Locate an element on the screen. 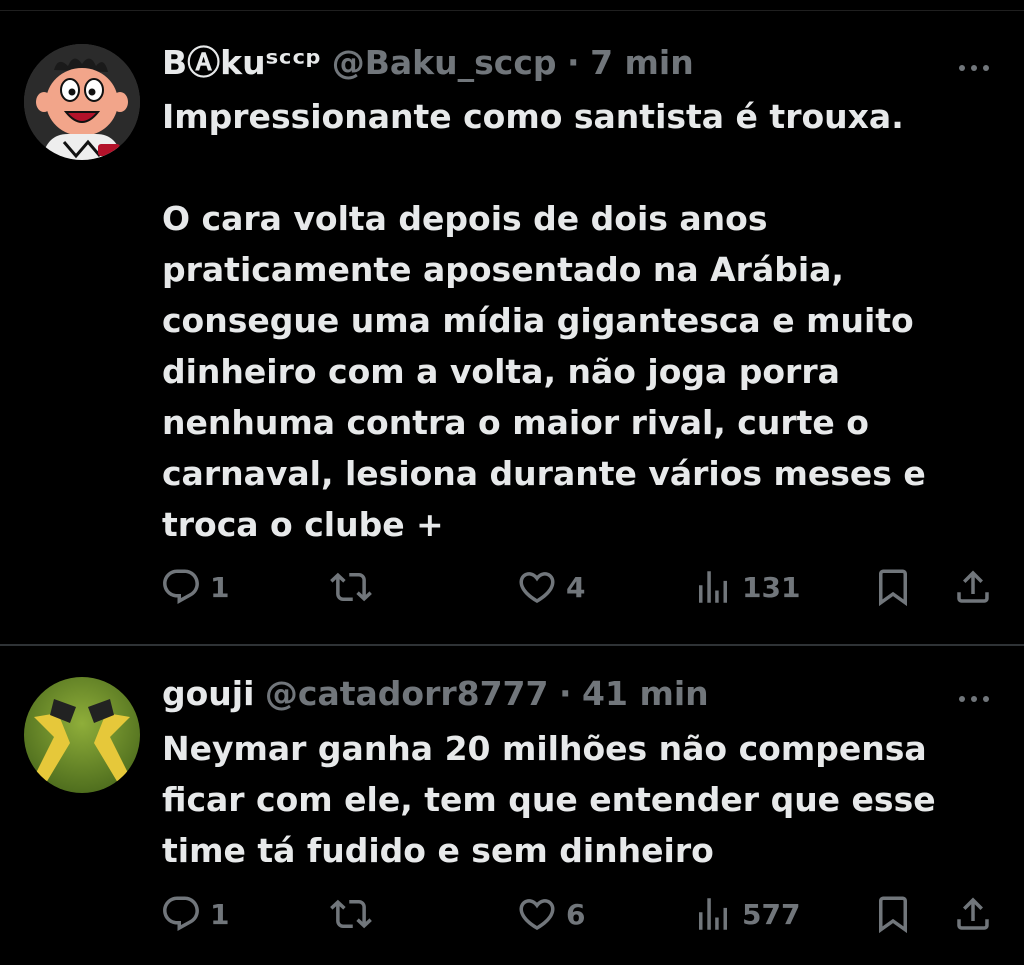 The image size is (1024, 965). tweet-header: BⒶkuˢᶜᶜᵖ @Baku_sccp · 7 min is located at coordinates (578, 63).